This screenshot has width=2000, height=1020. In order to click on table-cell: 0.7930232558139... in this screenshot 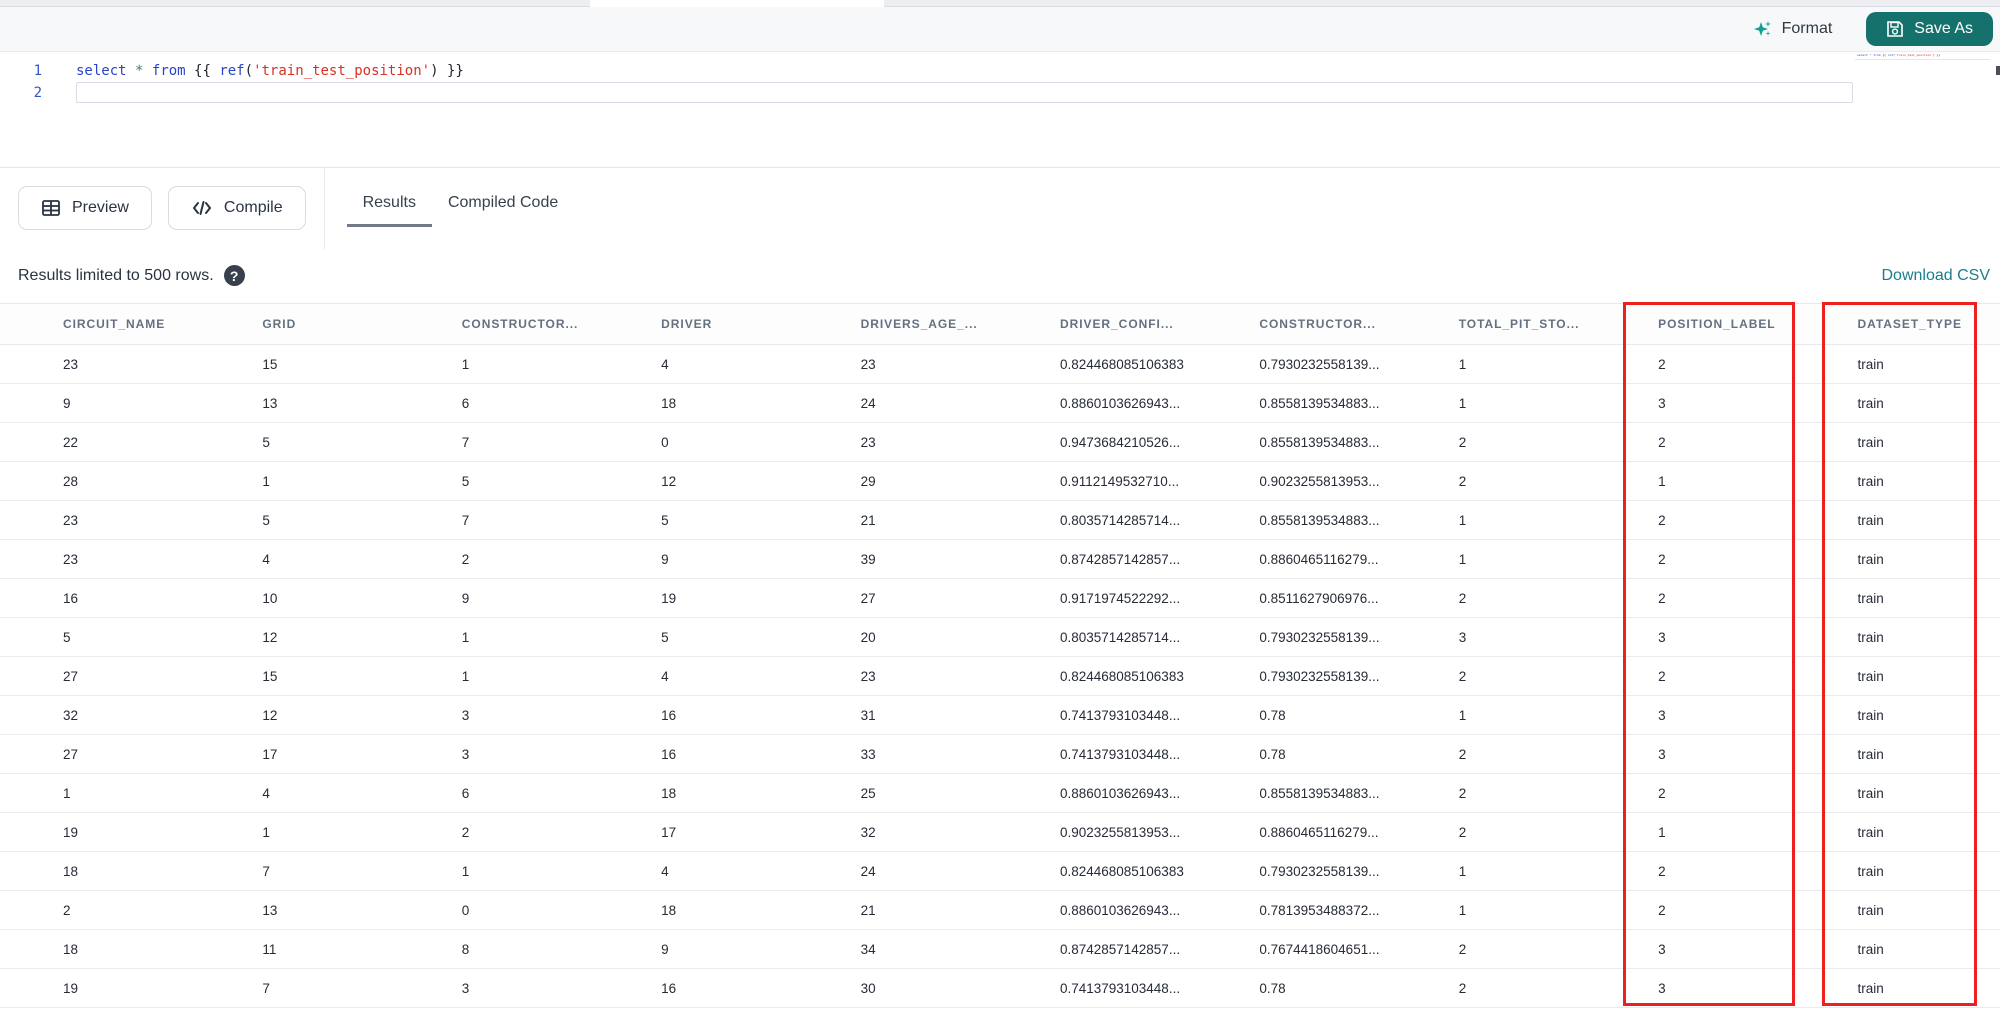, I will do `click(1319, 364)`.